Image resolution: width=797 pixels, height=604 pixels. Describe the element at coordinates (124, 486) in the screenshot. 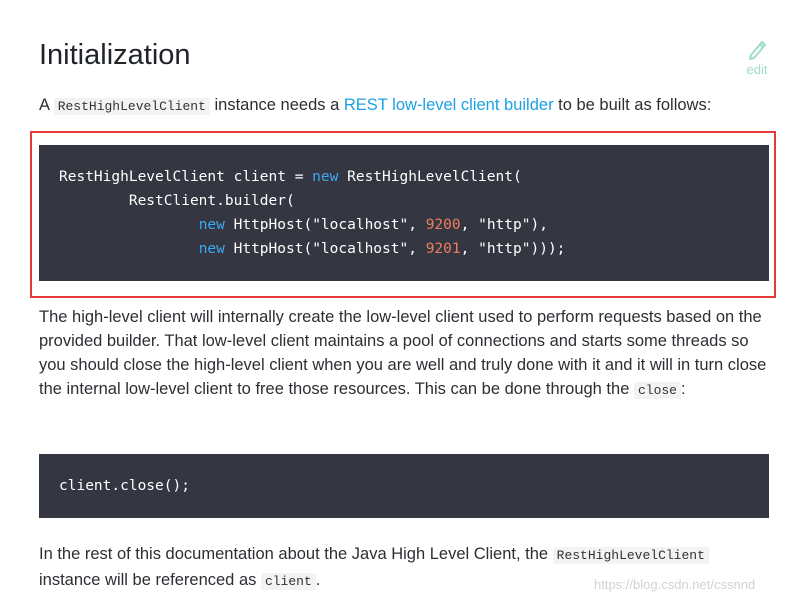

I see `code-line: client.close();` at that location.